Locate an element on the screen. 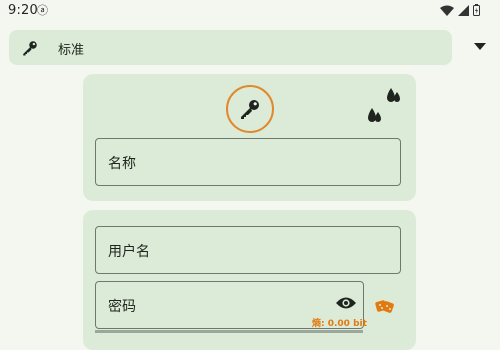 Image resolution: width=500 pixels, height=350 pixels. eye-icon is located at coordinates (346, 303).